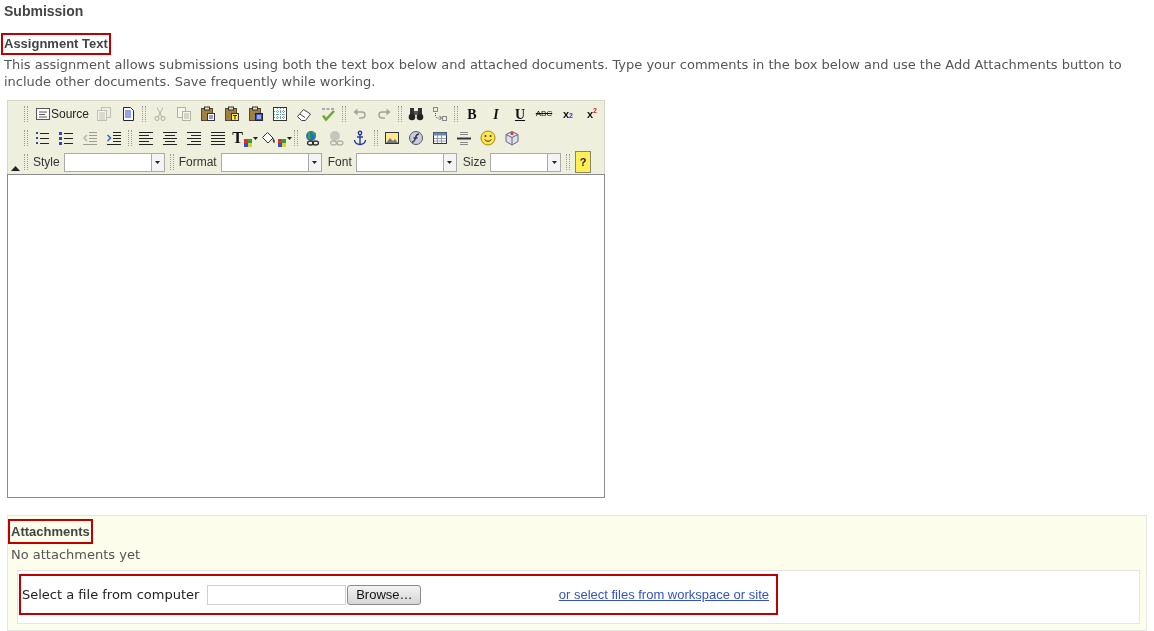 The width and height of the screenshot is (1154, 631). I want to click on collapse-arrow-icon, so click(15, 168).